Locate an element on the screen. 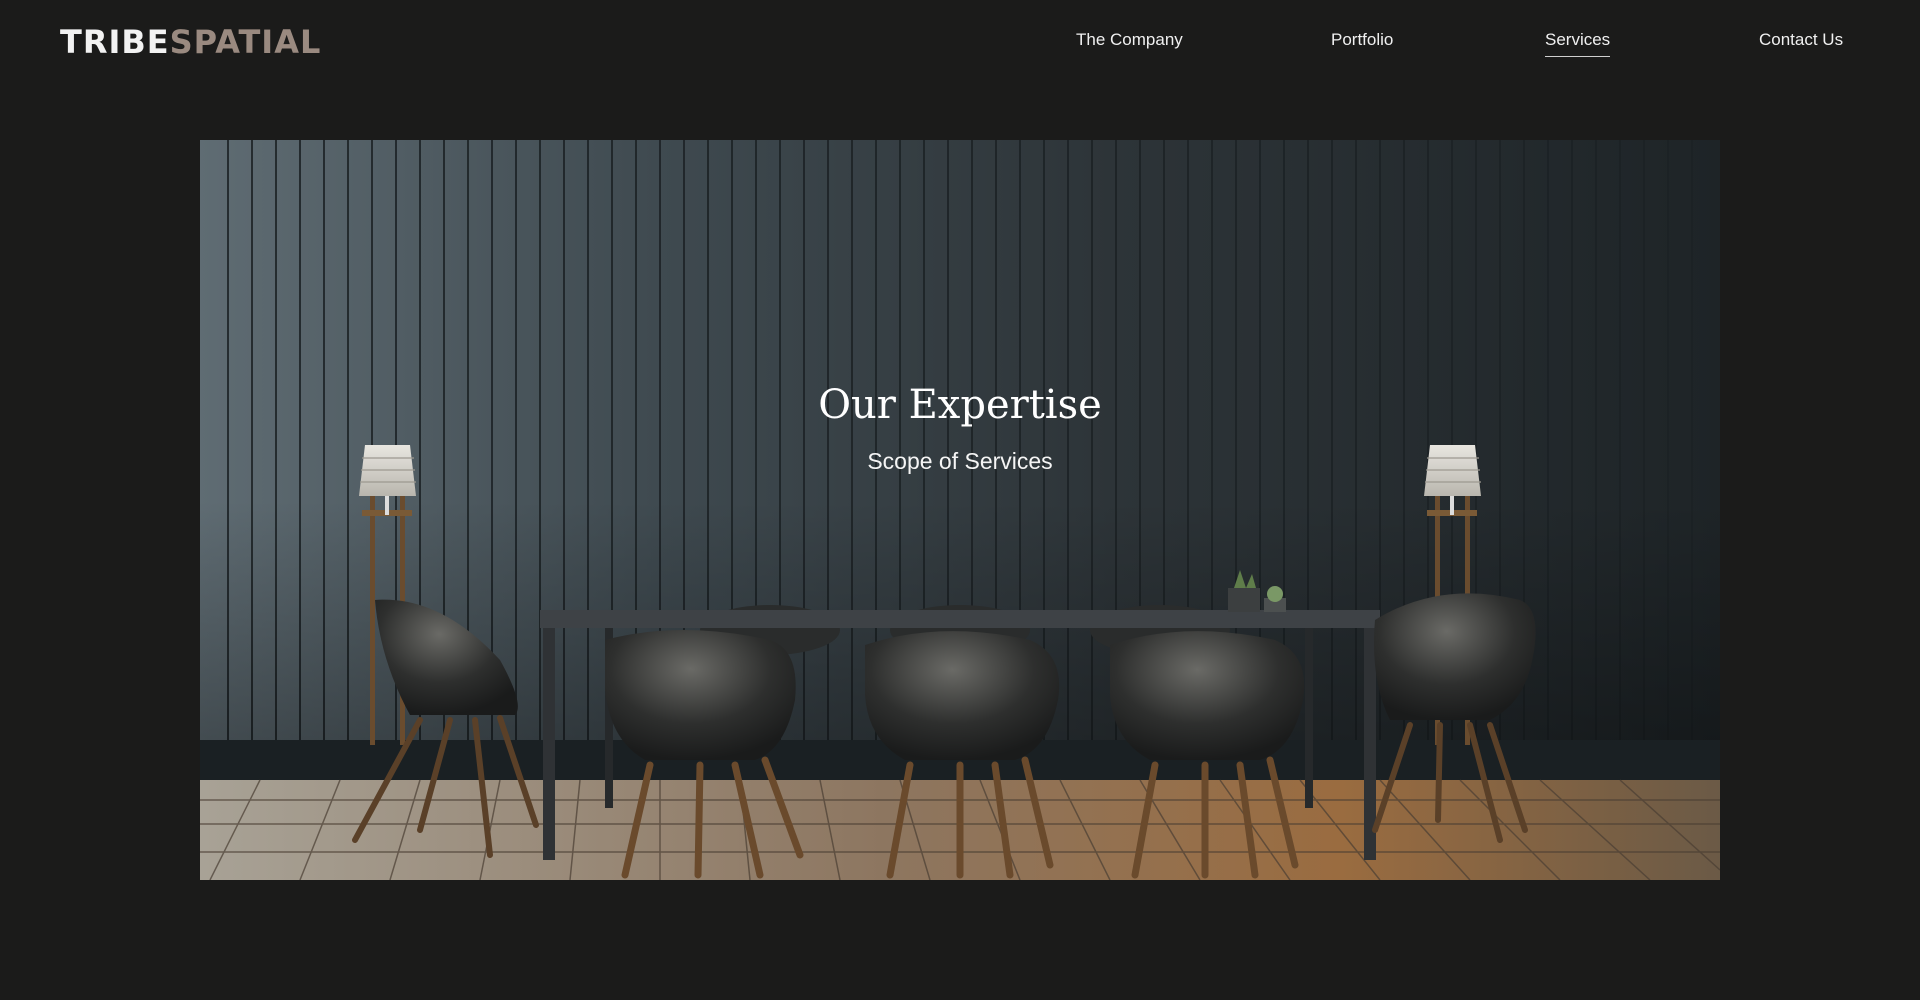 The height and width of the screenshot is (1000, 1920). brand-logo-part2: SPATIAL is located at coordinates (245, 42).